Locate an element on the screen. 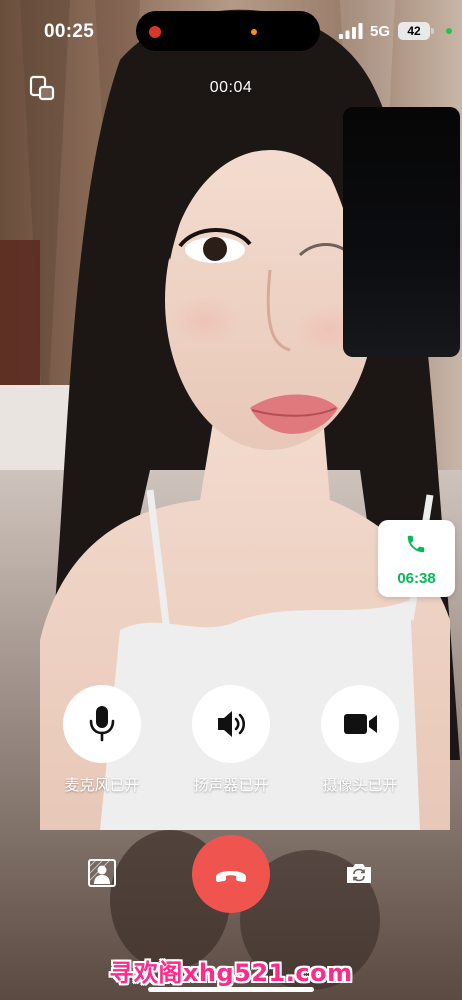  watermark-text: 寻欢阁xhg521.com is located at coordinates (231, 973).